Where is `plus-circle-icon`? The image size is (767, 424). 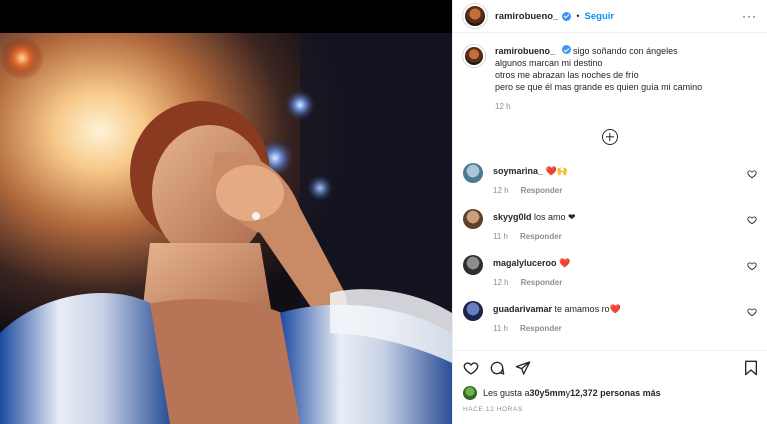
plus-circle-icon is located at coordinates (610, 137).